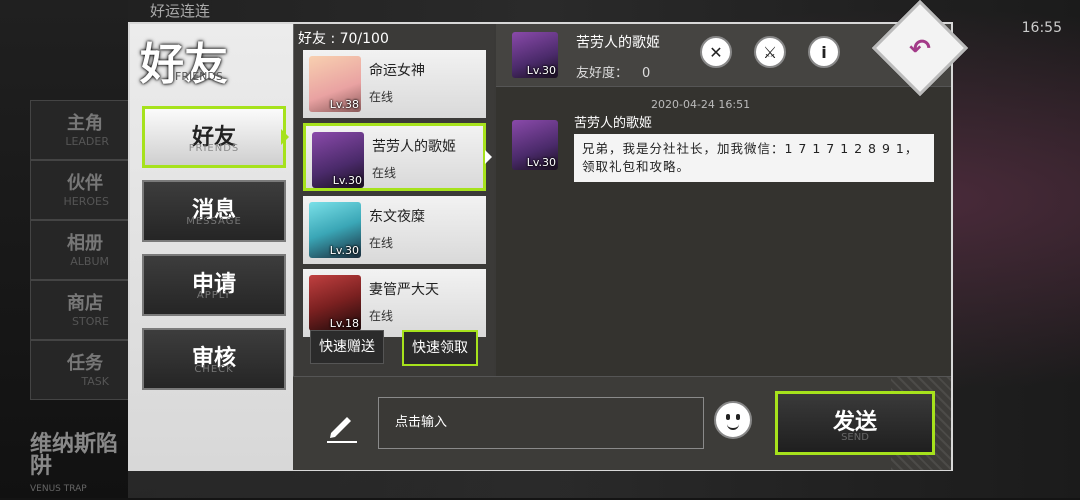  What do you see at coordinates (214, 211) in the screenshot?
I see `tab-message: 消息 MESSAGE` at bounding box center [214, 211].